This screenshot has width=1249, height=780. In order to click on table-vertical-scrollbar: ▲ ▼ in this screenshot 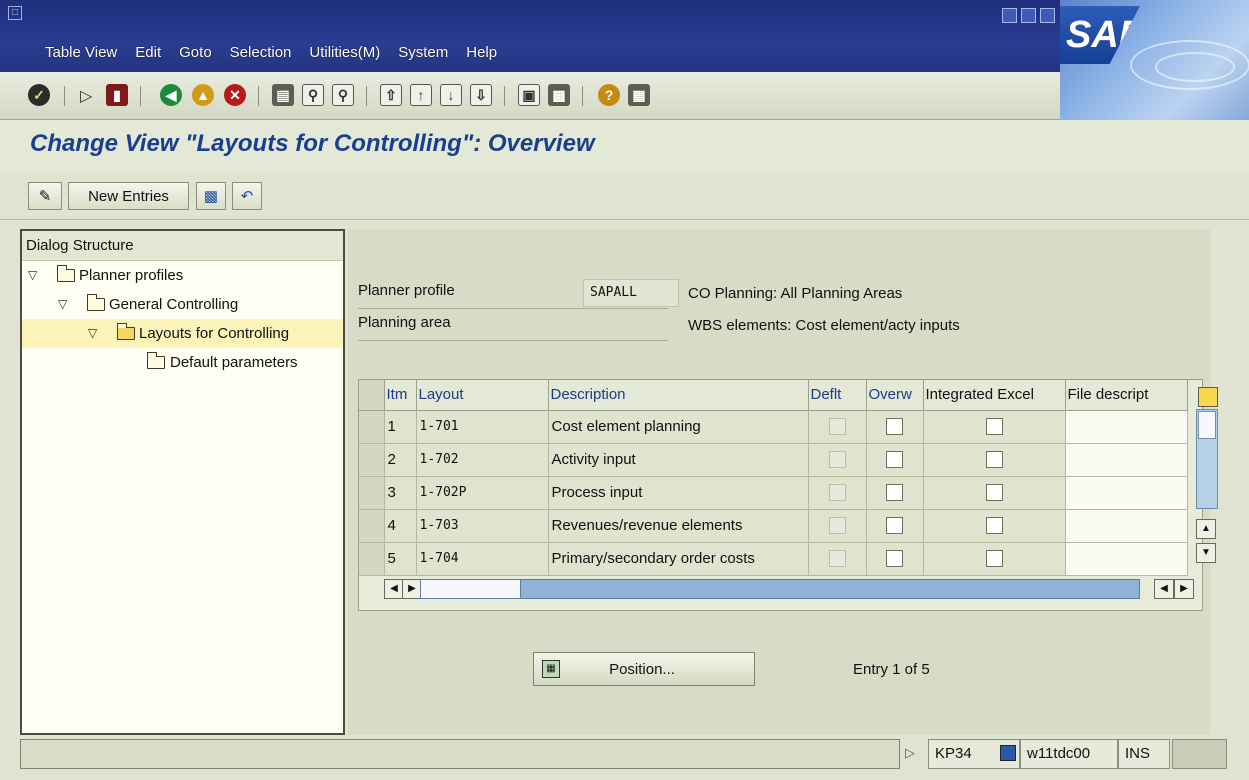, I will do `click(1207, 493)`.